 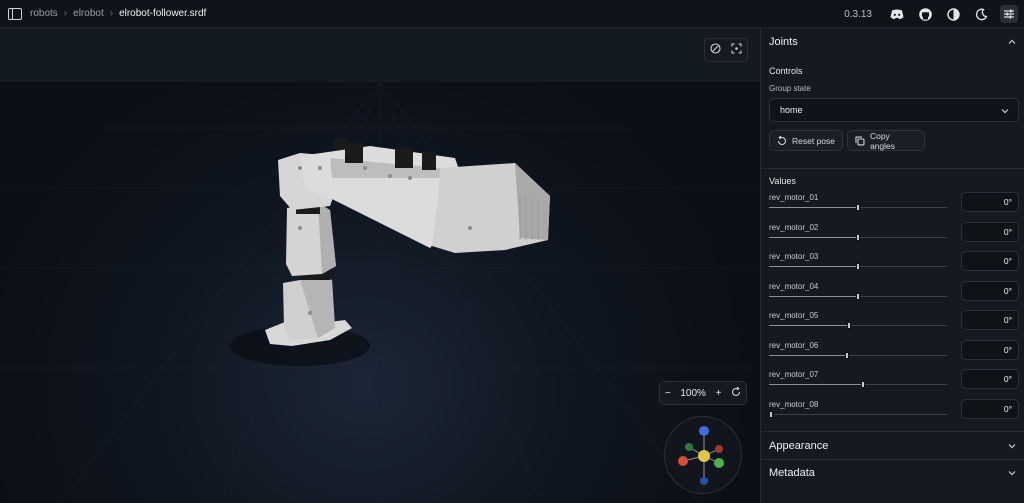 What do you see at coordinates (892, 473) in the screenshot?
I see `metadata-section-header: Metadata` at bounding box center [892, 473].